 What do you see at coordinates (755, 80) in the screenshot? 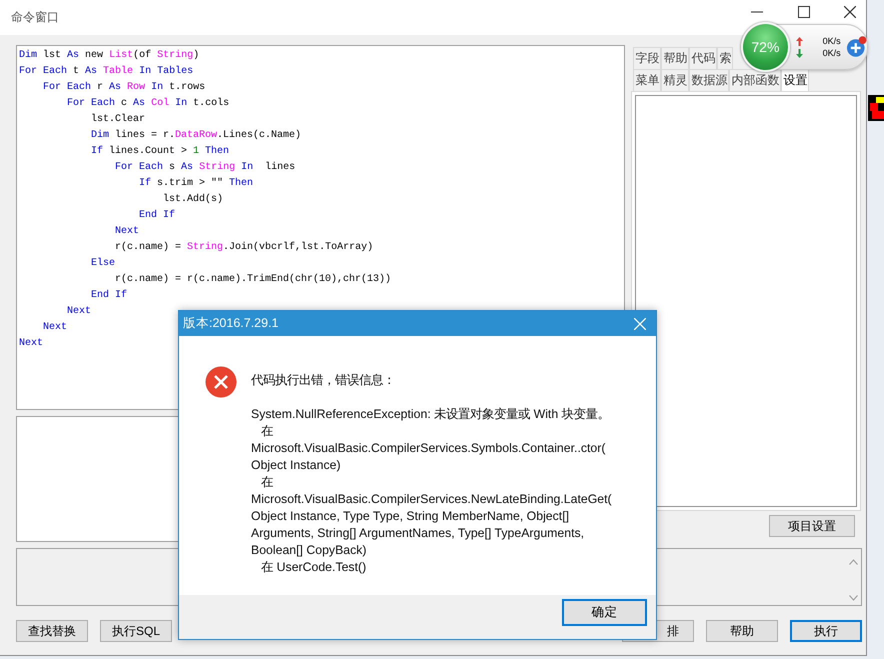
I see `tab: 内部函数` at bounding box center [755, 80].